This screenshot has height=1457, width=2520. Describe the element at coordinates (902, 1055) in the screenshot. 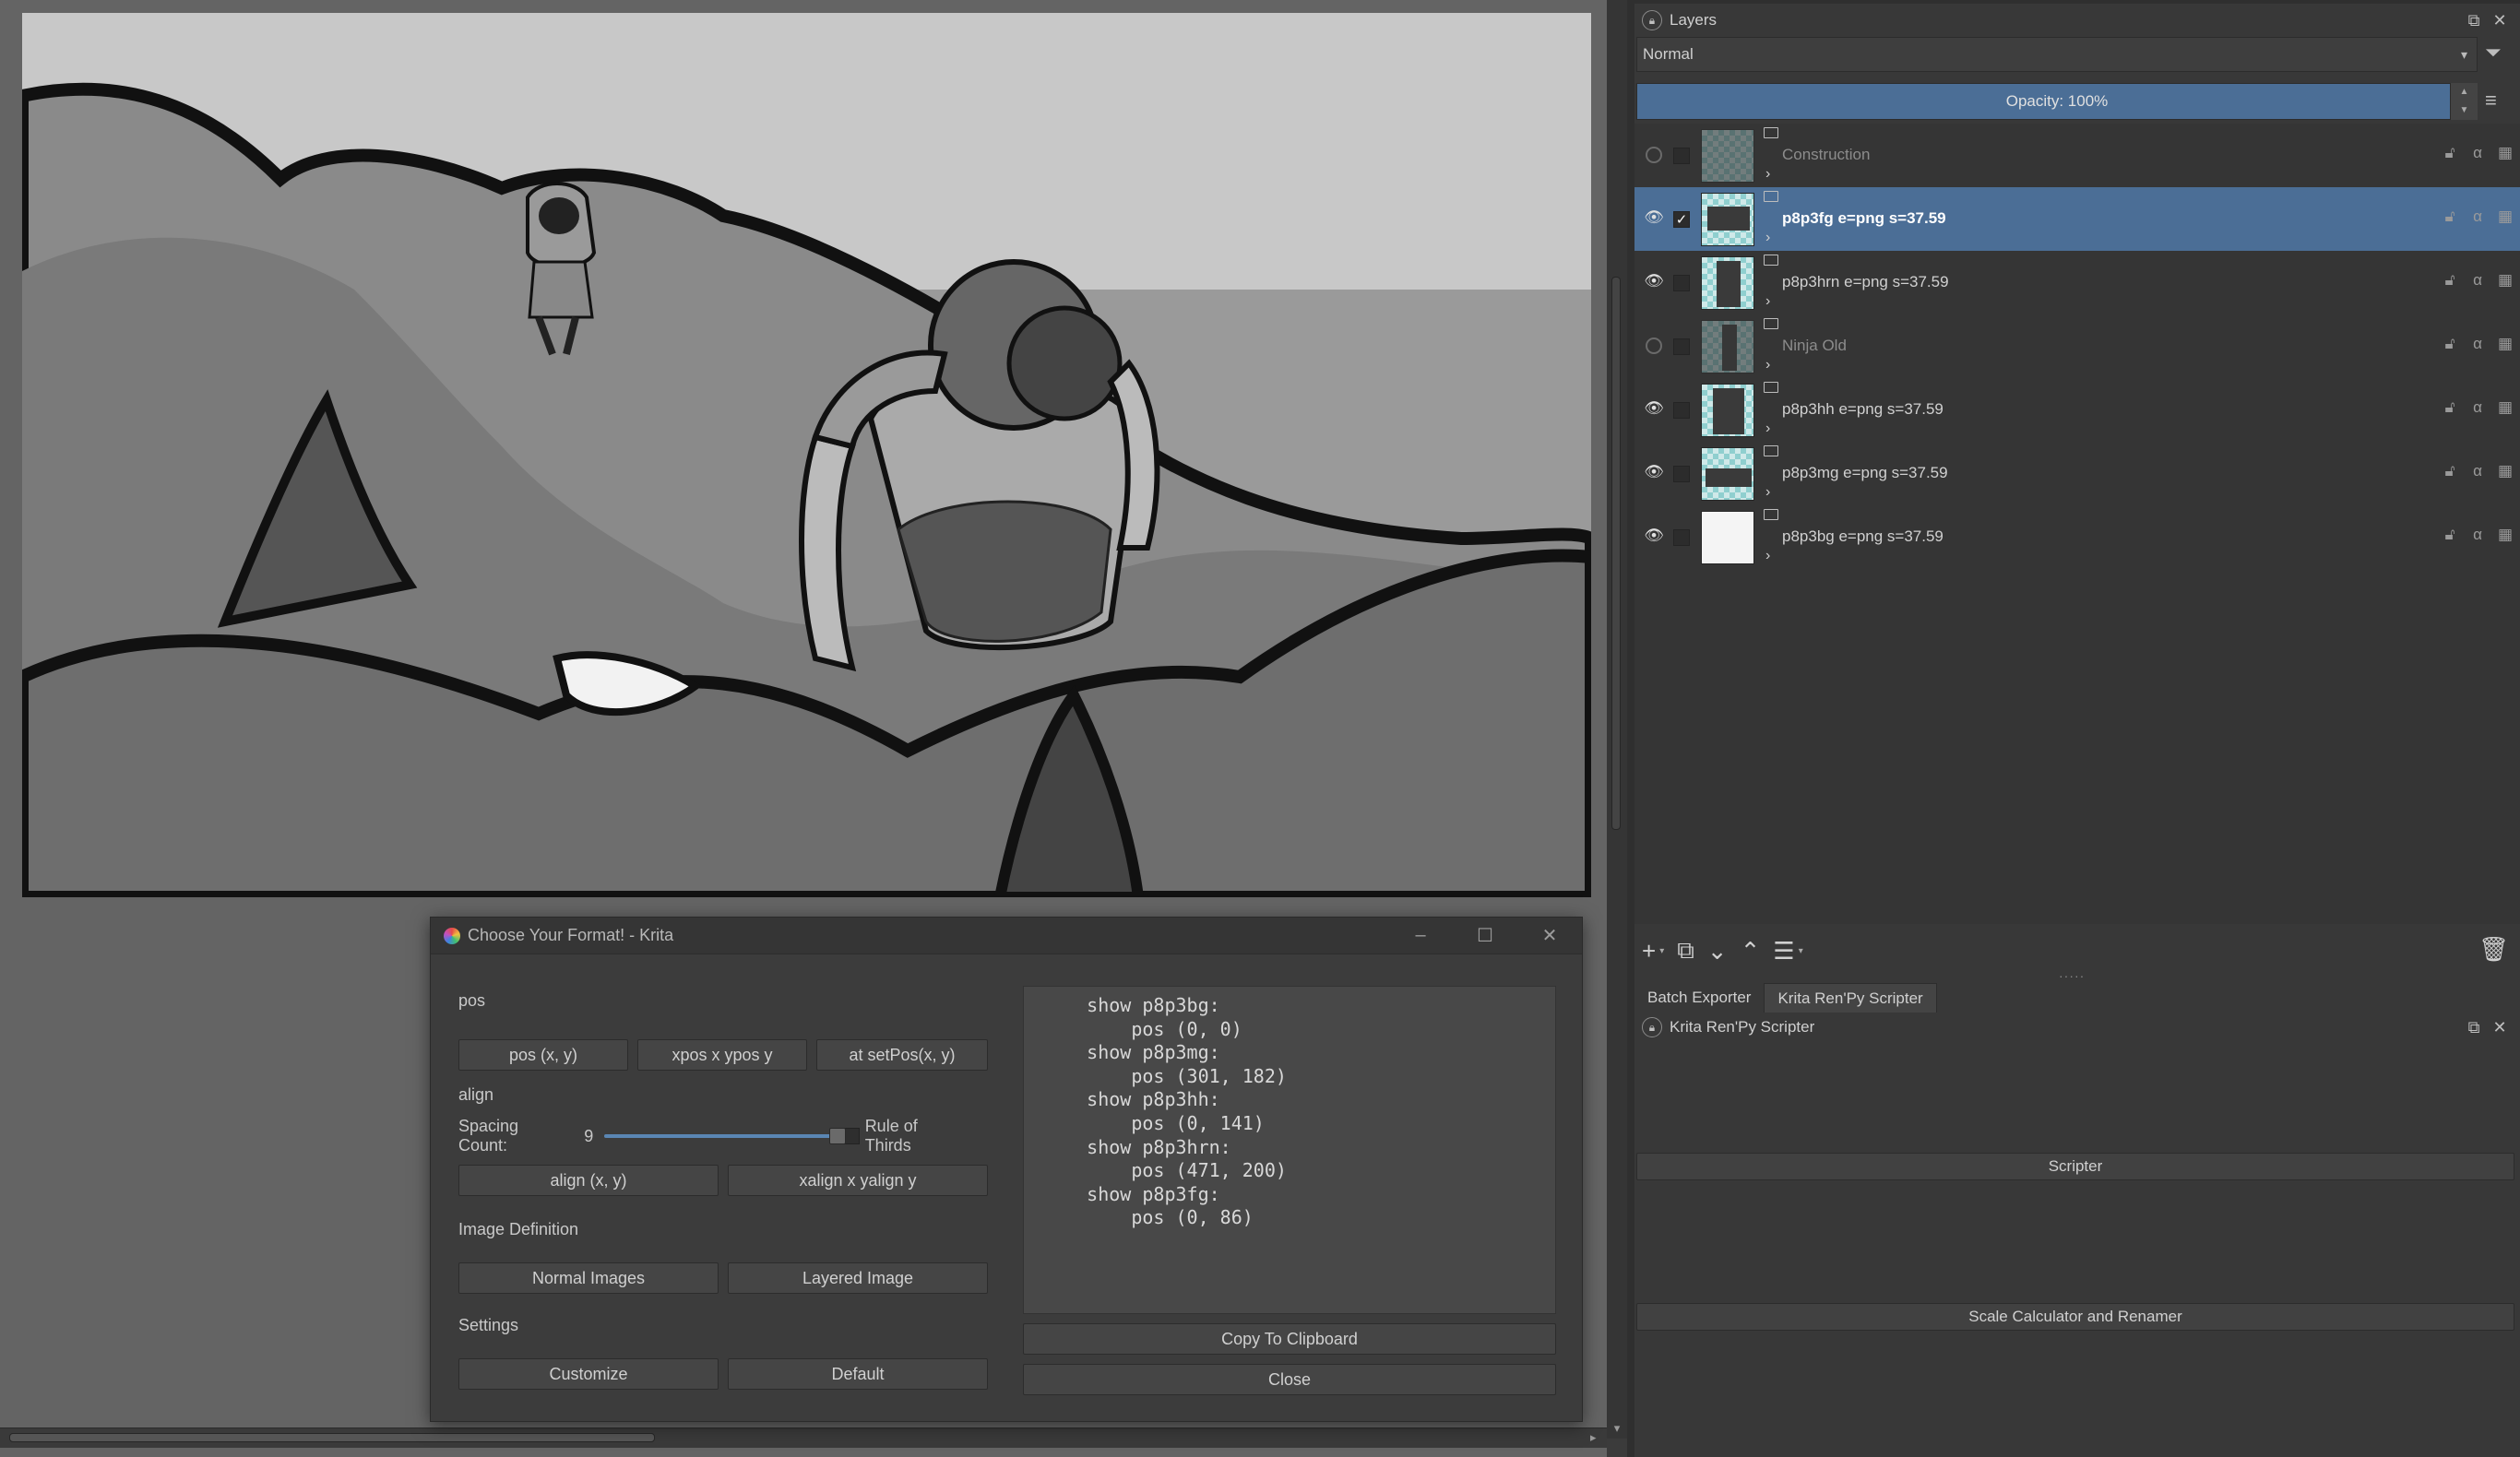

I see `at-setpos-button: at setPos(x, y)` at that location.